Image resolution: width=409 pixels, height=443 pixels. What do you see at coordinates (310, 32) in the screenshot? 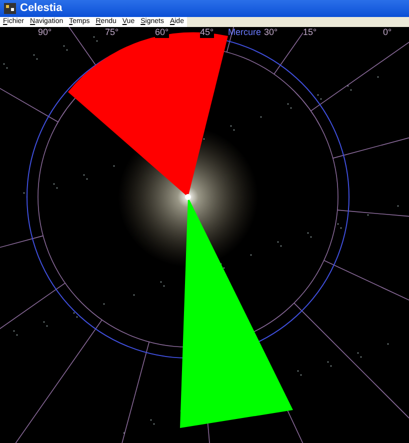
I see `scale-label: 15°` at bounding box center [310, 32].